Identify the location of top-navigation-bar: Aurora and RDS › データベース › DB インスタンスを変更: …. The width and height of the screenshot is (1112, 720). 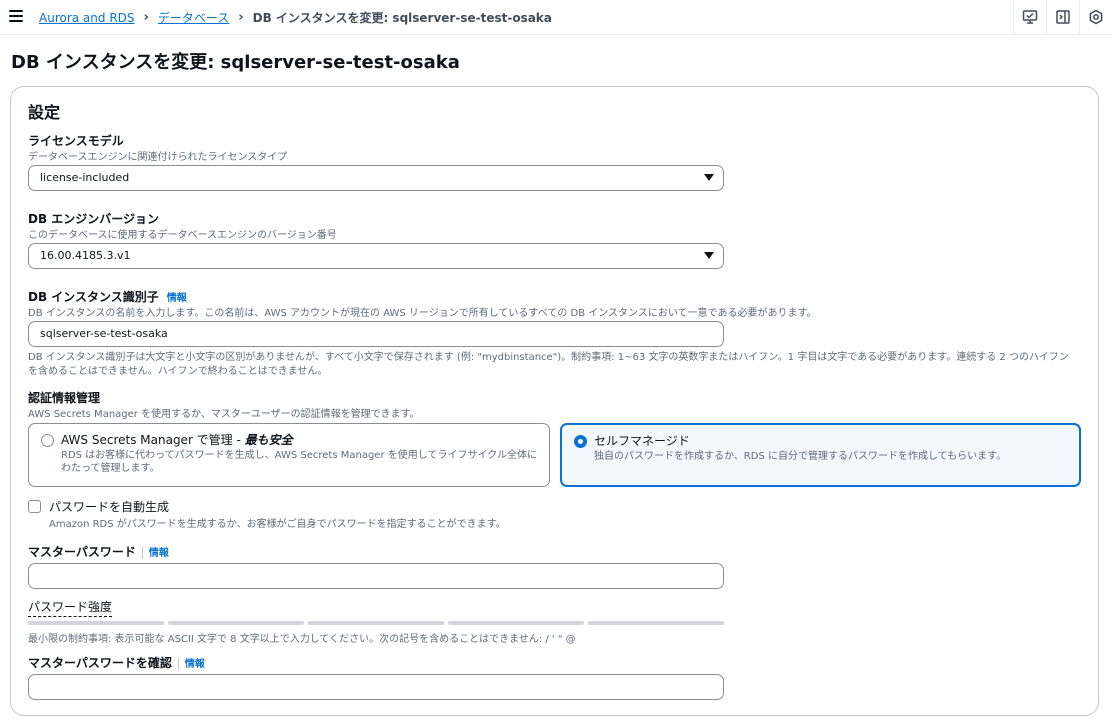
(556, 17).